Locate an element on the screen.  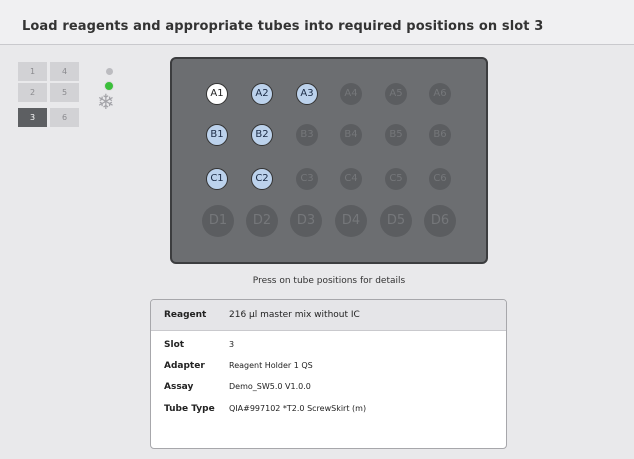
slot-2-button: 2 is located at coordinates (32, 92).